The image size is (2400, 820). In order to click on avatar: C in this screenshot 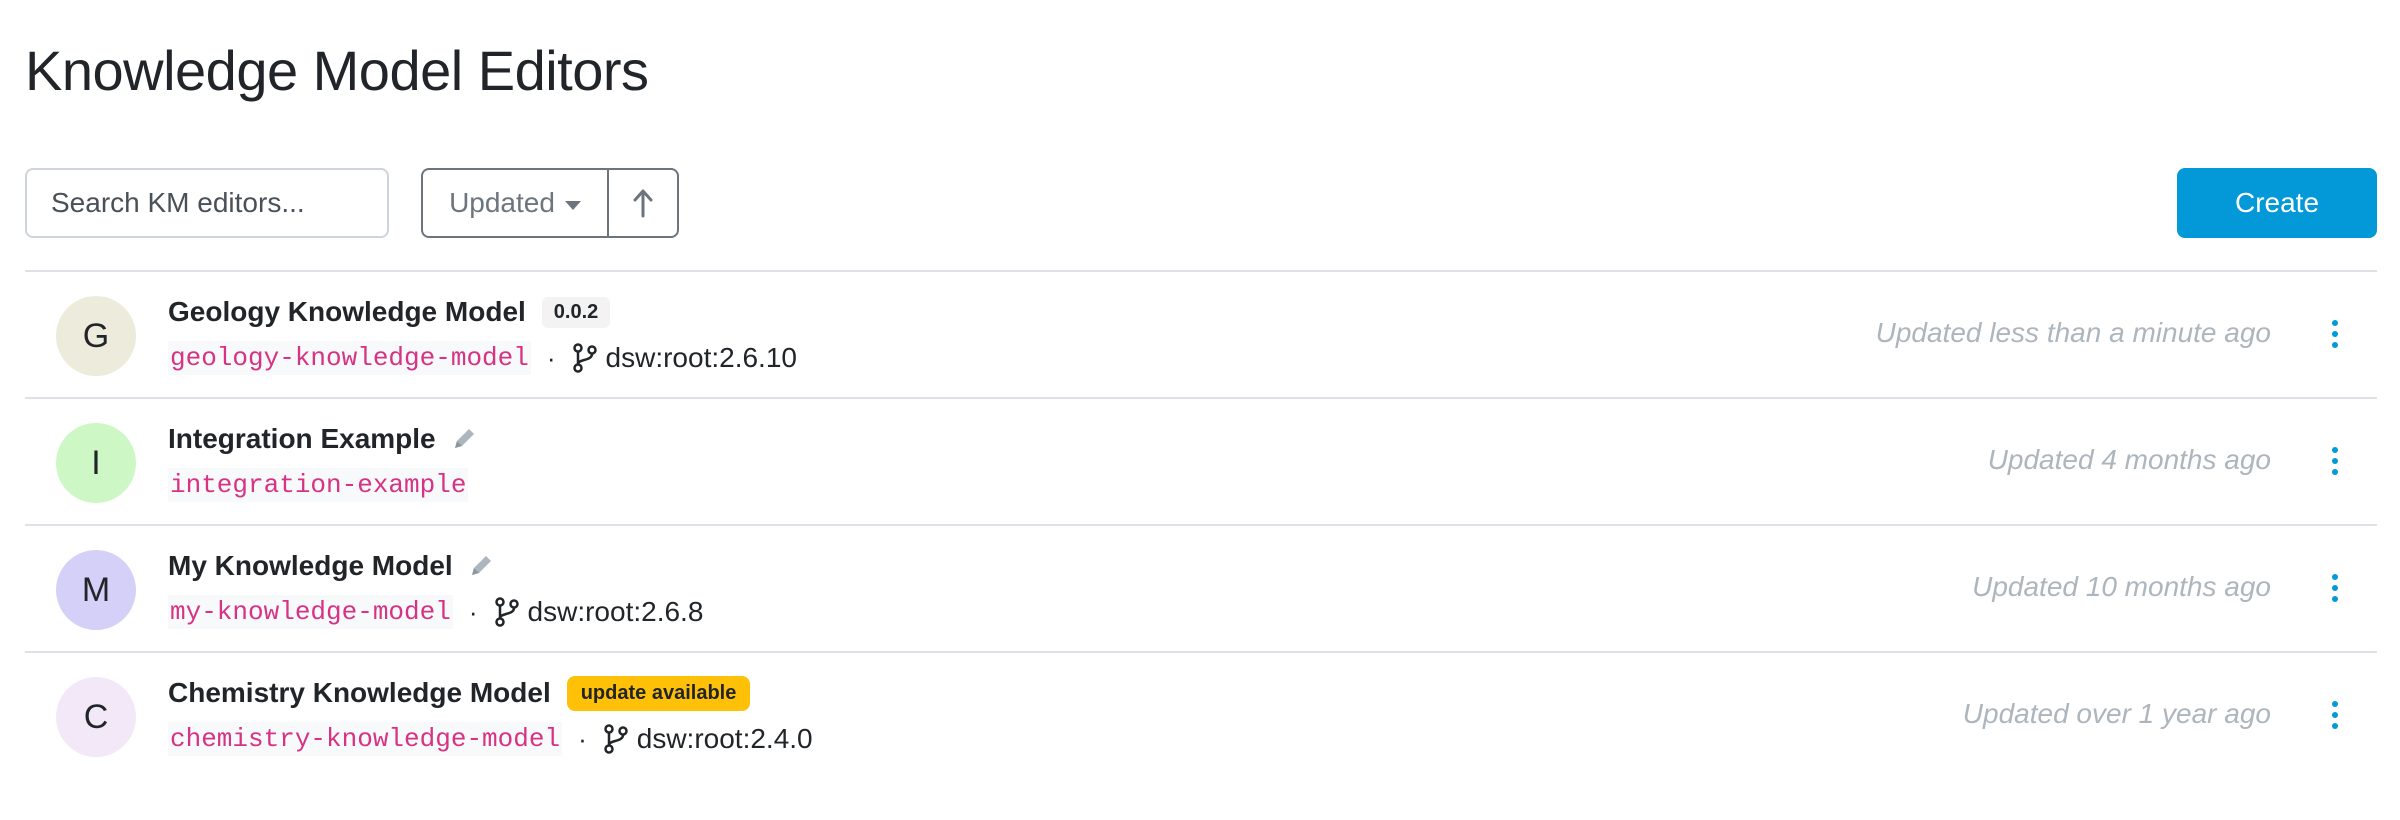, I will do `click(96, 717)`.